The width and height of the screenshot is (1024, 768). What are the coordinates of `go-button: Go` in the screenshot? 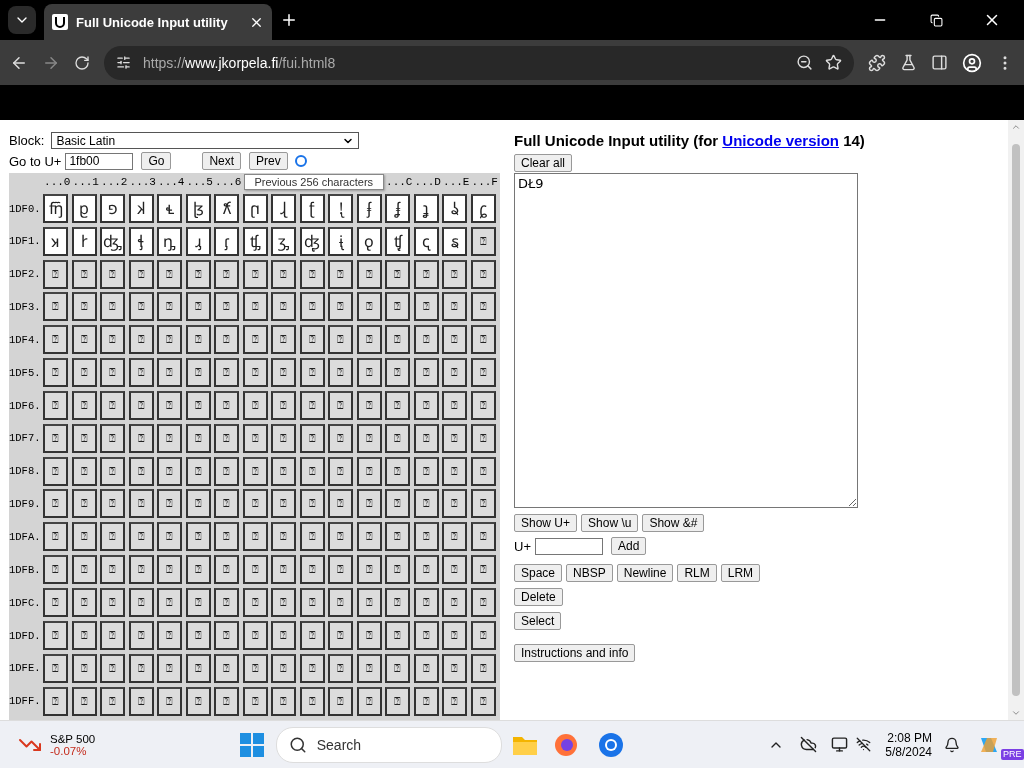 It's located at (156, 161).